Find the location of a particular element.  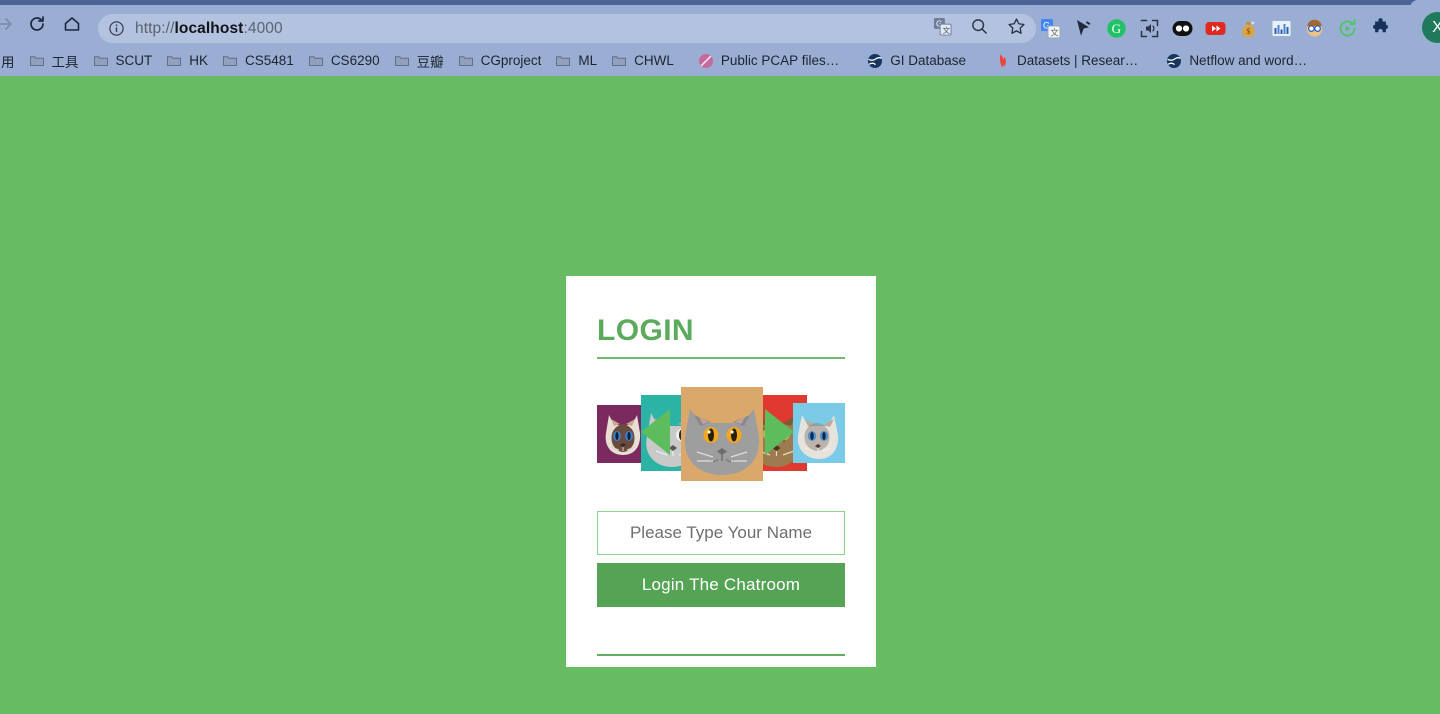

address-bar-url: http://localhost:4000 is located at coordinates (209, 29).